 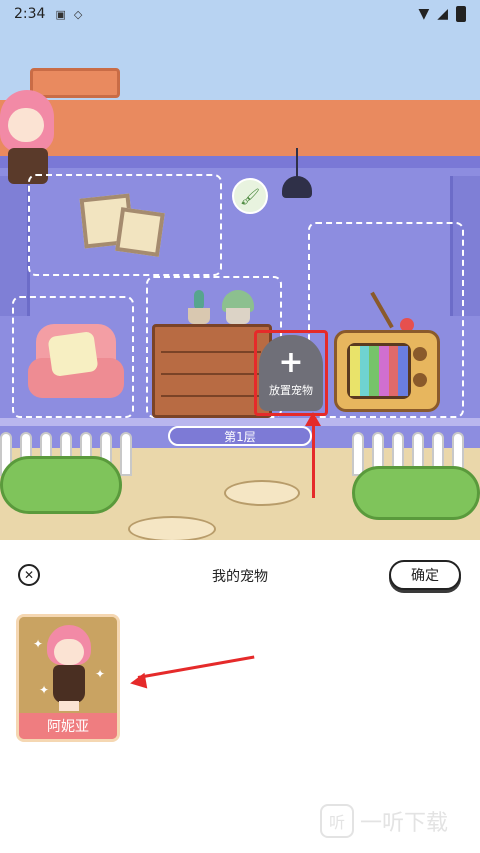 I want to click on hint-arrow-left-head, so click(x=138, y=682).